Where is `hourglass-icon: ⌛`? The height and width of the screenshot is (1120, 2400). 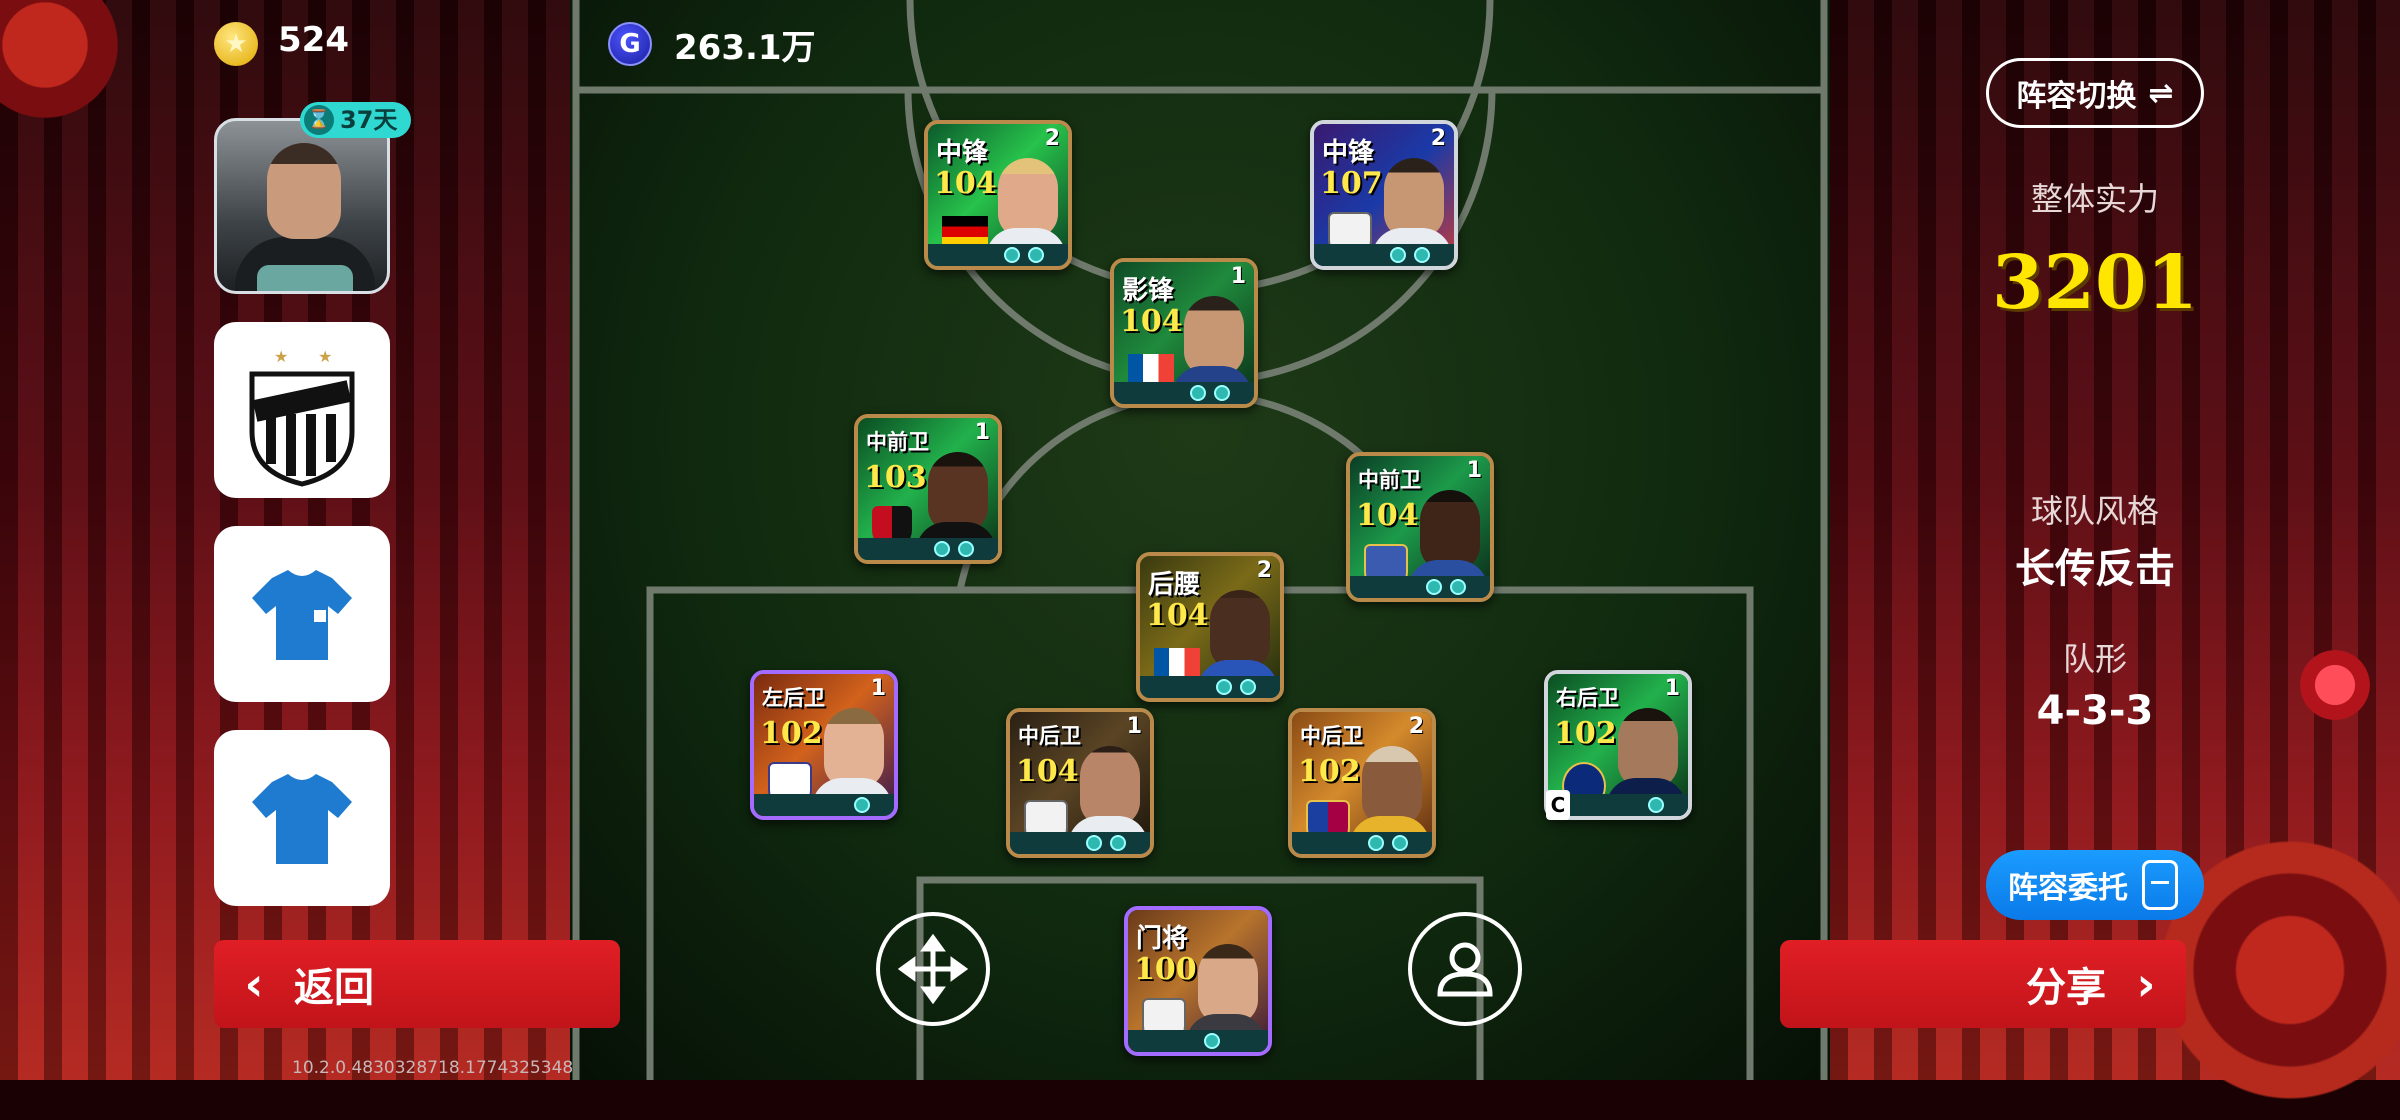
hourglass-icon: ⌛ is located at coordinates (319, 120).